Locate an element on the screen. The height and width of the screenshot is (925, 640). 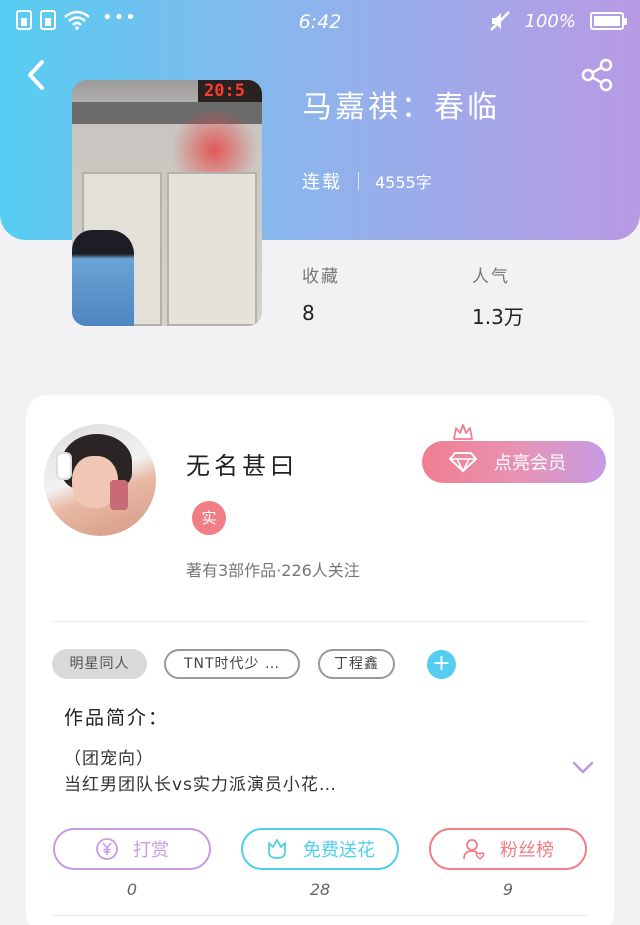
stat-value: 8 is located at coordinates (308, 313).